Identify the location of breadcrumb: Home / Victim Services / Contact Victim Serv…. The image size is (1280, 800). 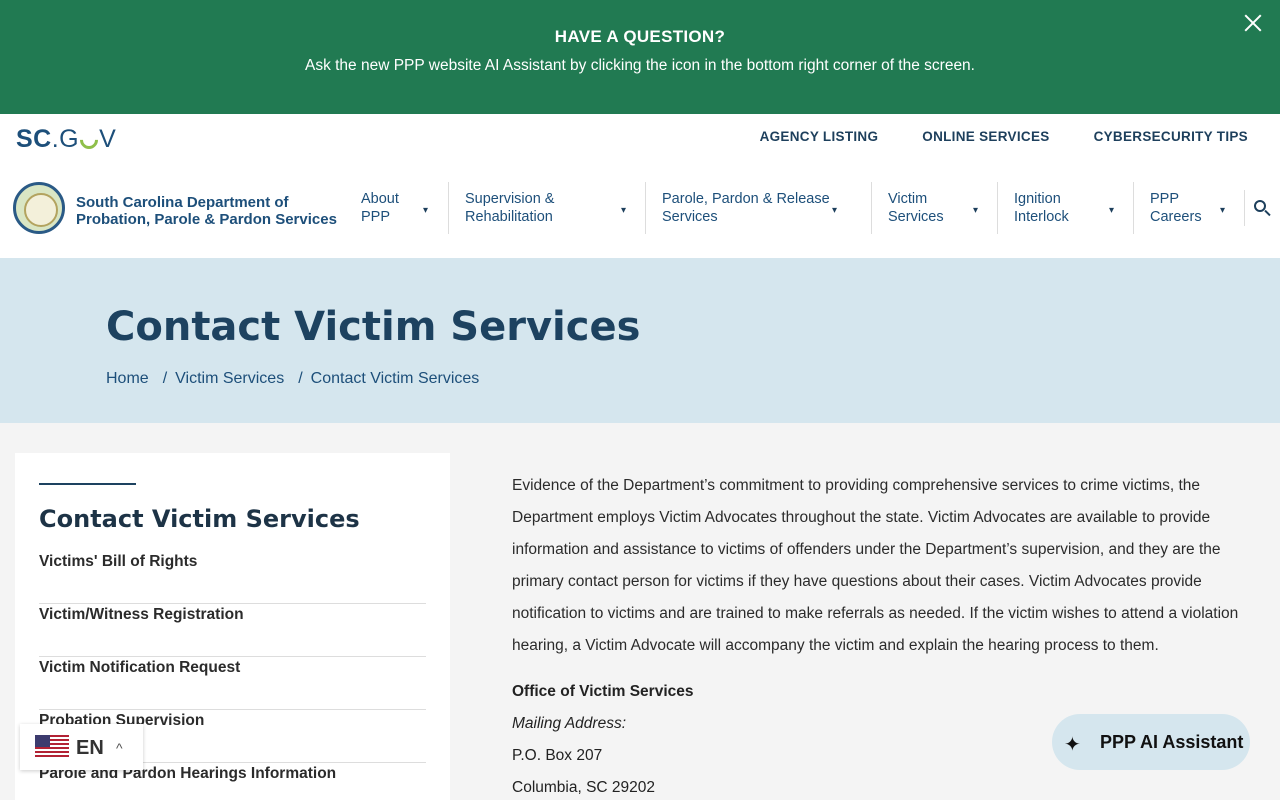
(295, 379).